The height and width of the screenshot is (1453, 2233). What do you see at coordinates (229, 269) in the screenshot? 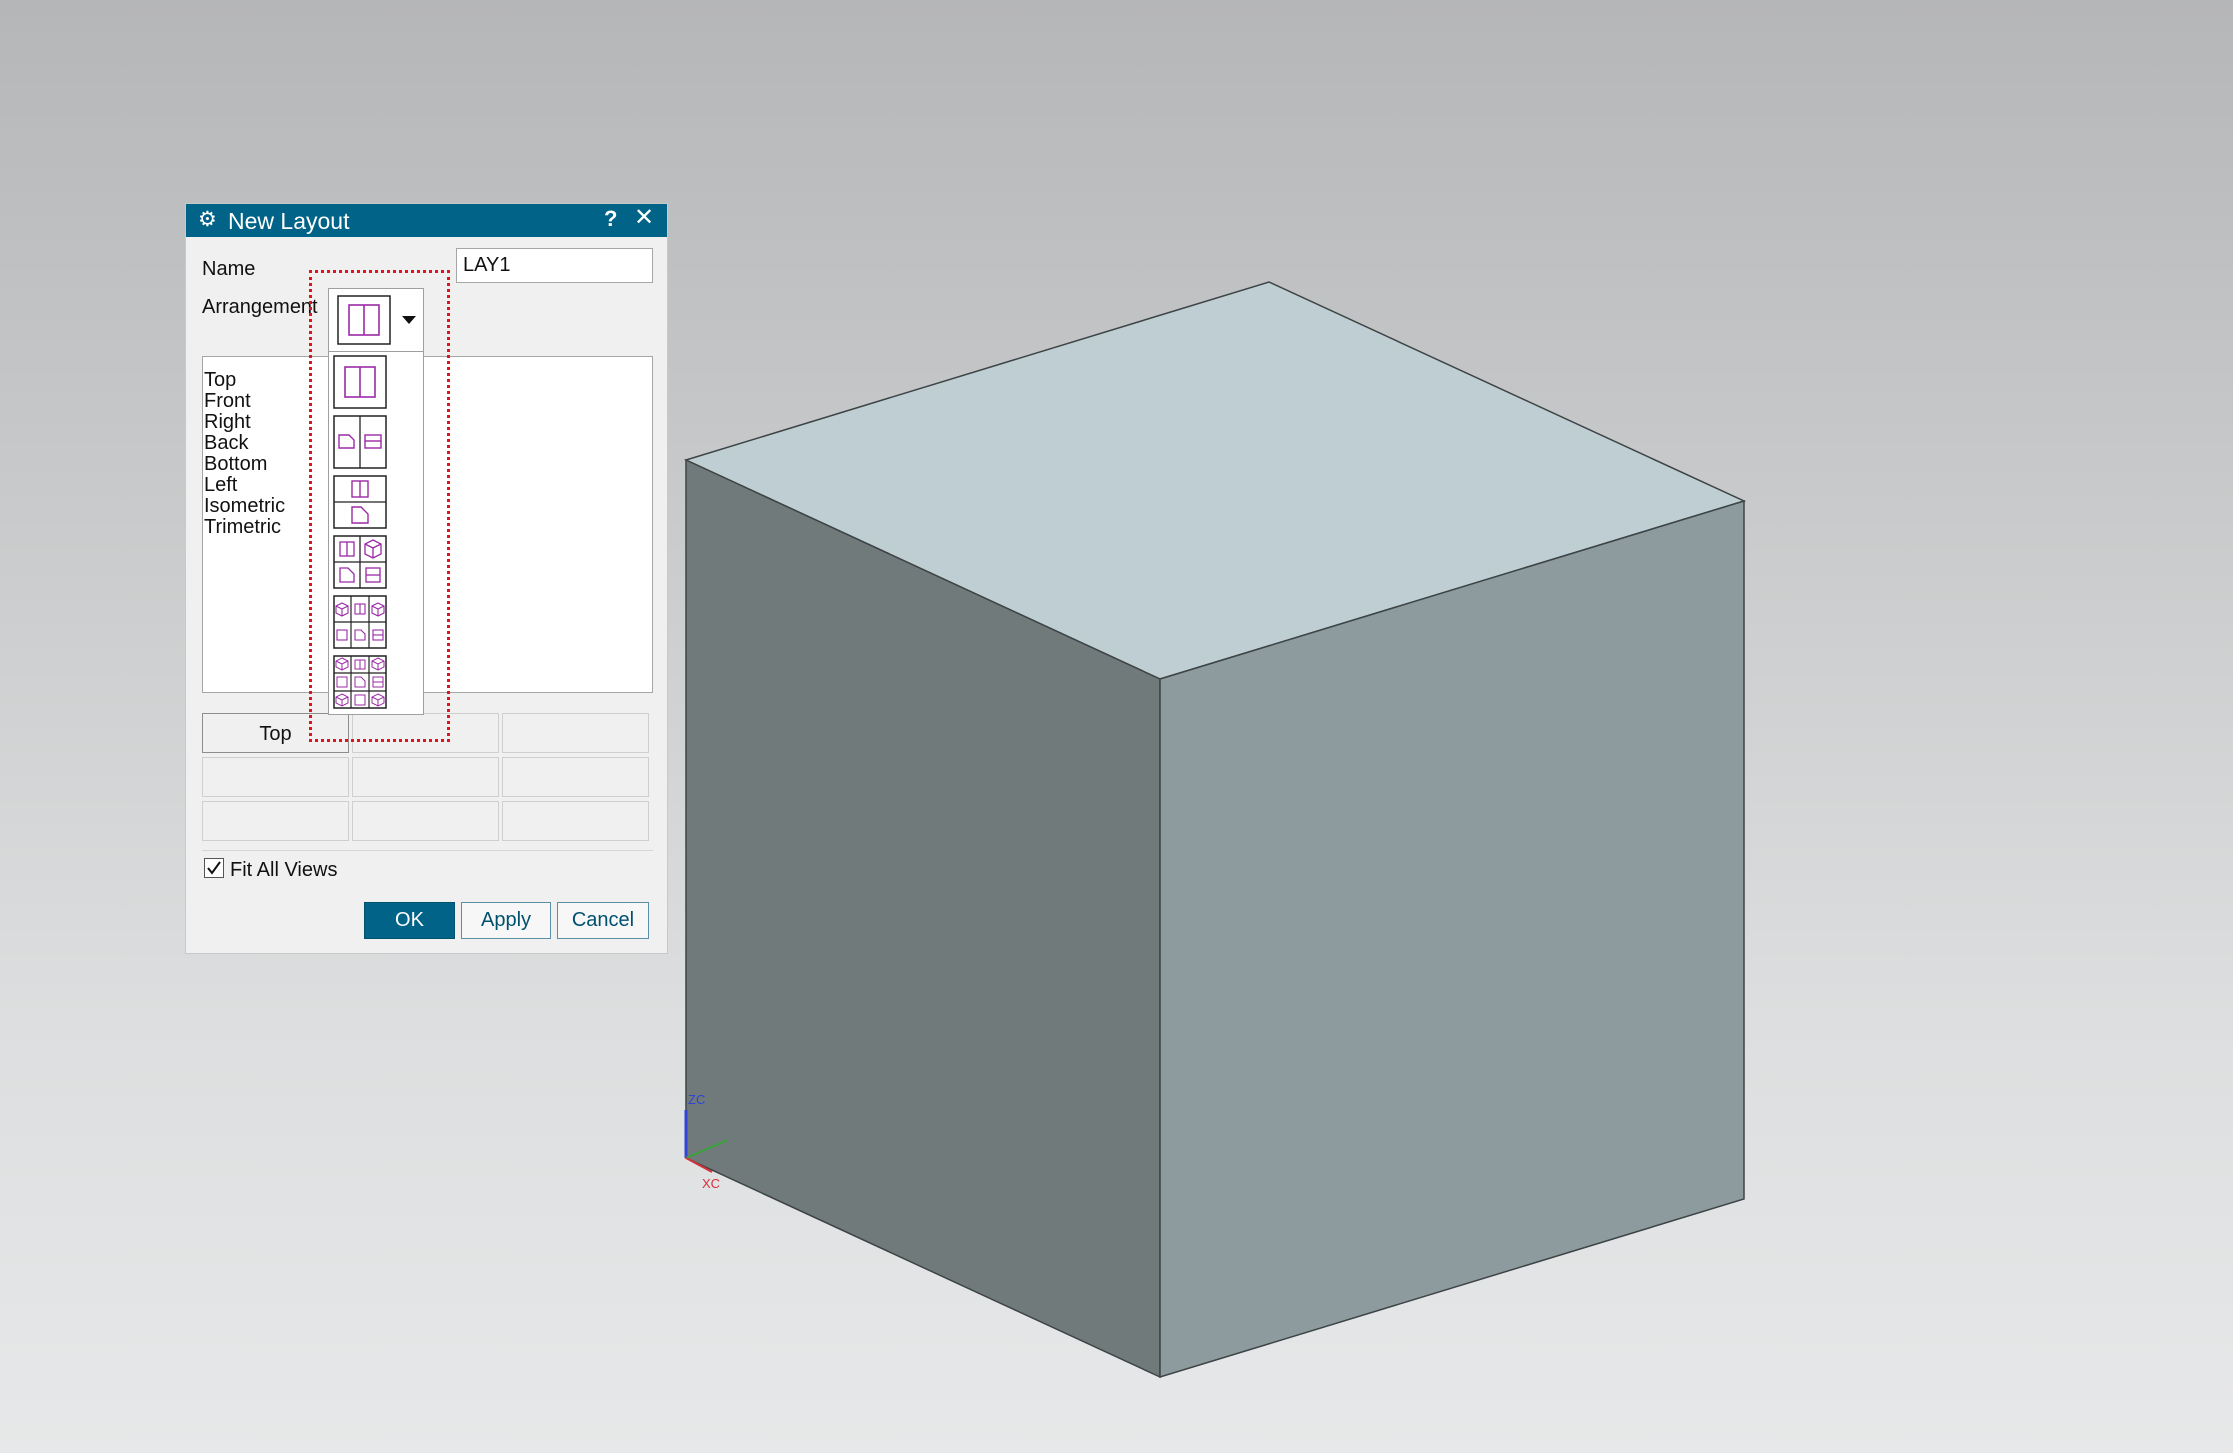
I see `name-label: Name` at bounding box center [229, 269].